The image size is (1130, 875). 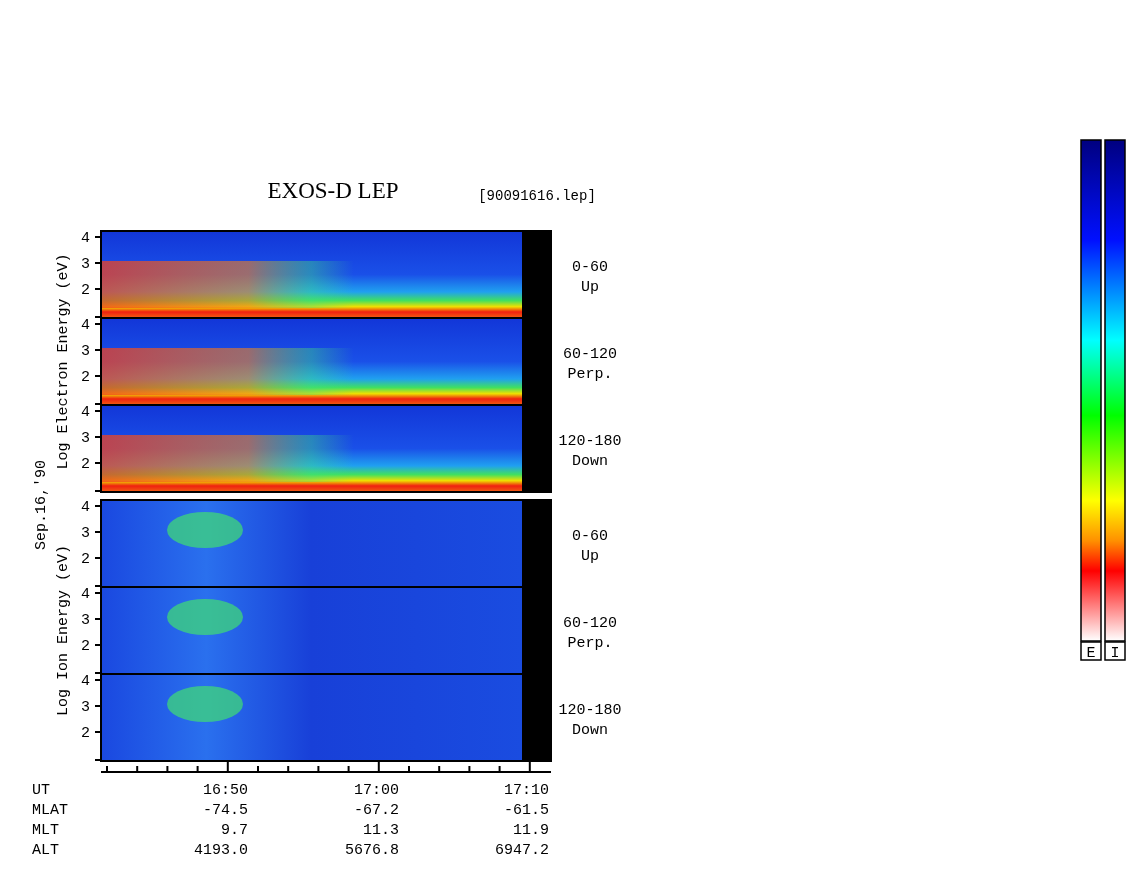 I want to click on axis-value: 4193.0, so click(x=221, y=850).